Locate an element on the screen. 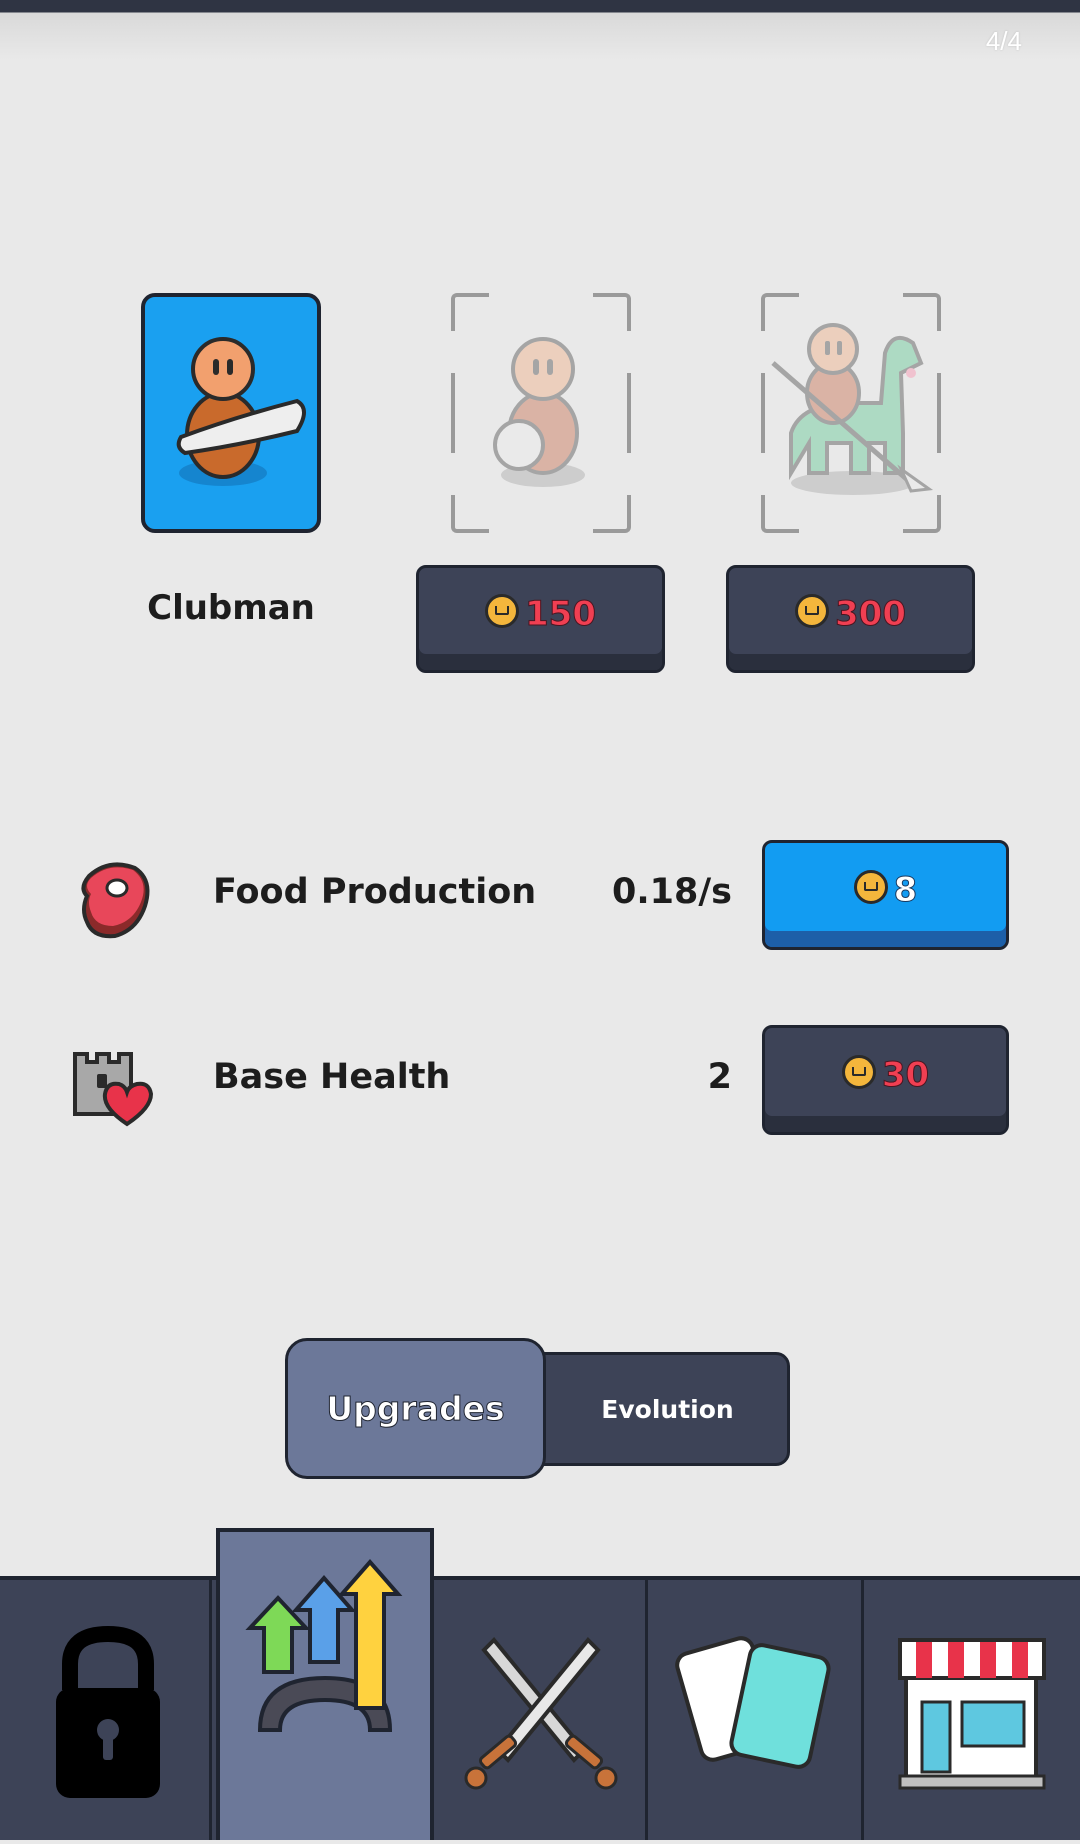  nav-item-shop is located at coordinates (972, 1710).